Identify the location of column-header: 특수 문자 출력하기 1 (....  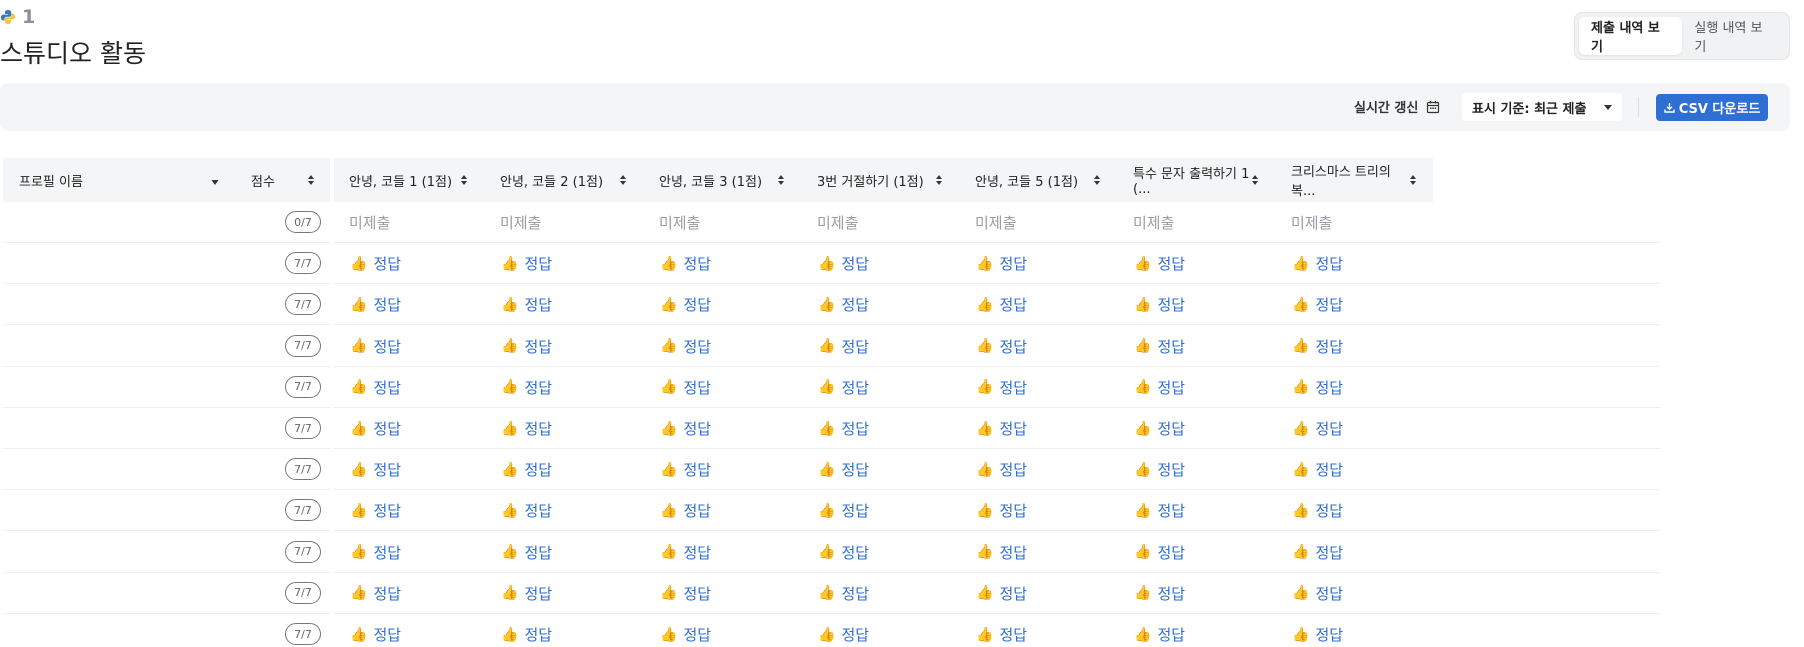
(1196, 180).